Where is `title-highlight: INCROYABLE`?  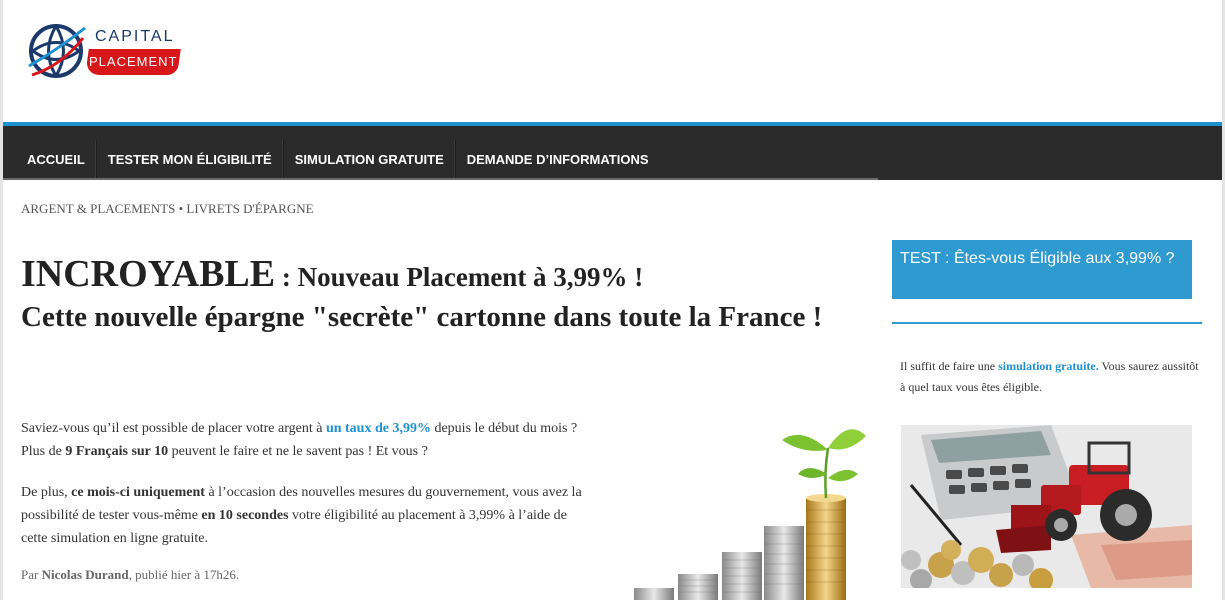
title-highlight: INCROYABLE is located at coordinates (148, 274).